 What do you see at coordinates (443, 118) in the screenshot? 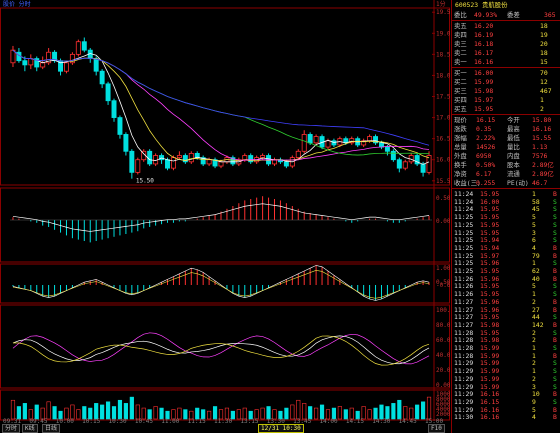
I see `price-axis-label: 17.00` at bounding box center [443, 118].